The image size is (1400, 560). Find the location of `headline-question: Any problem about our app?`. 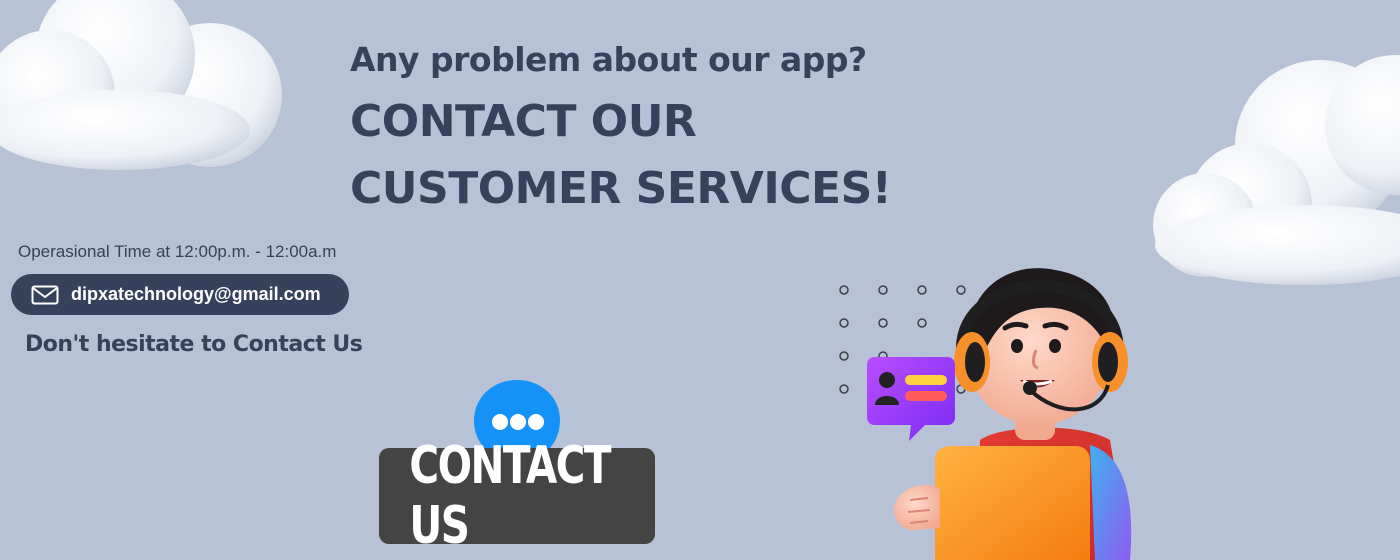

headline-question: Any problem about our app? is located at coordinates (608, 59).